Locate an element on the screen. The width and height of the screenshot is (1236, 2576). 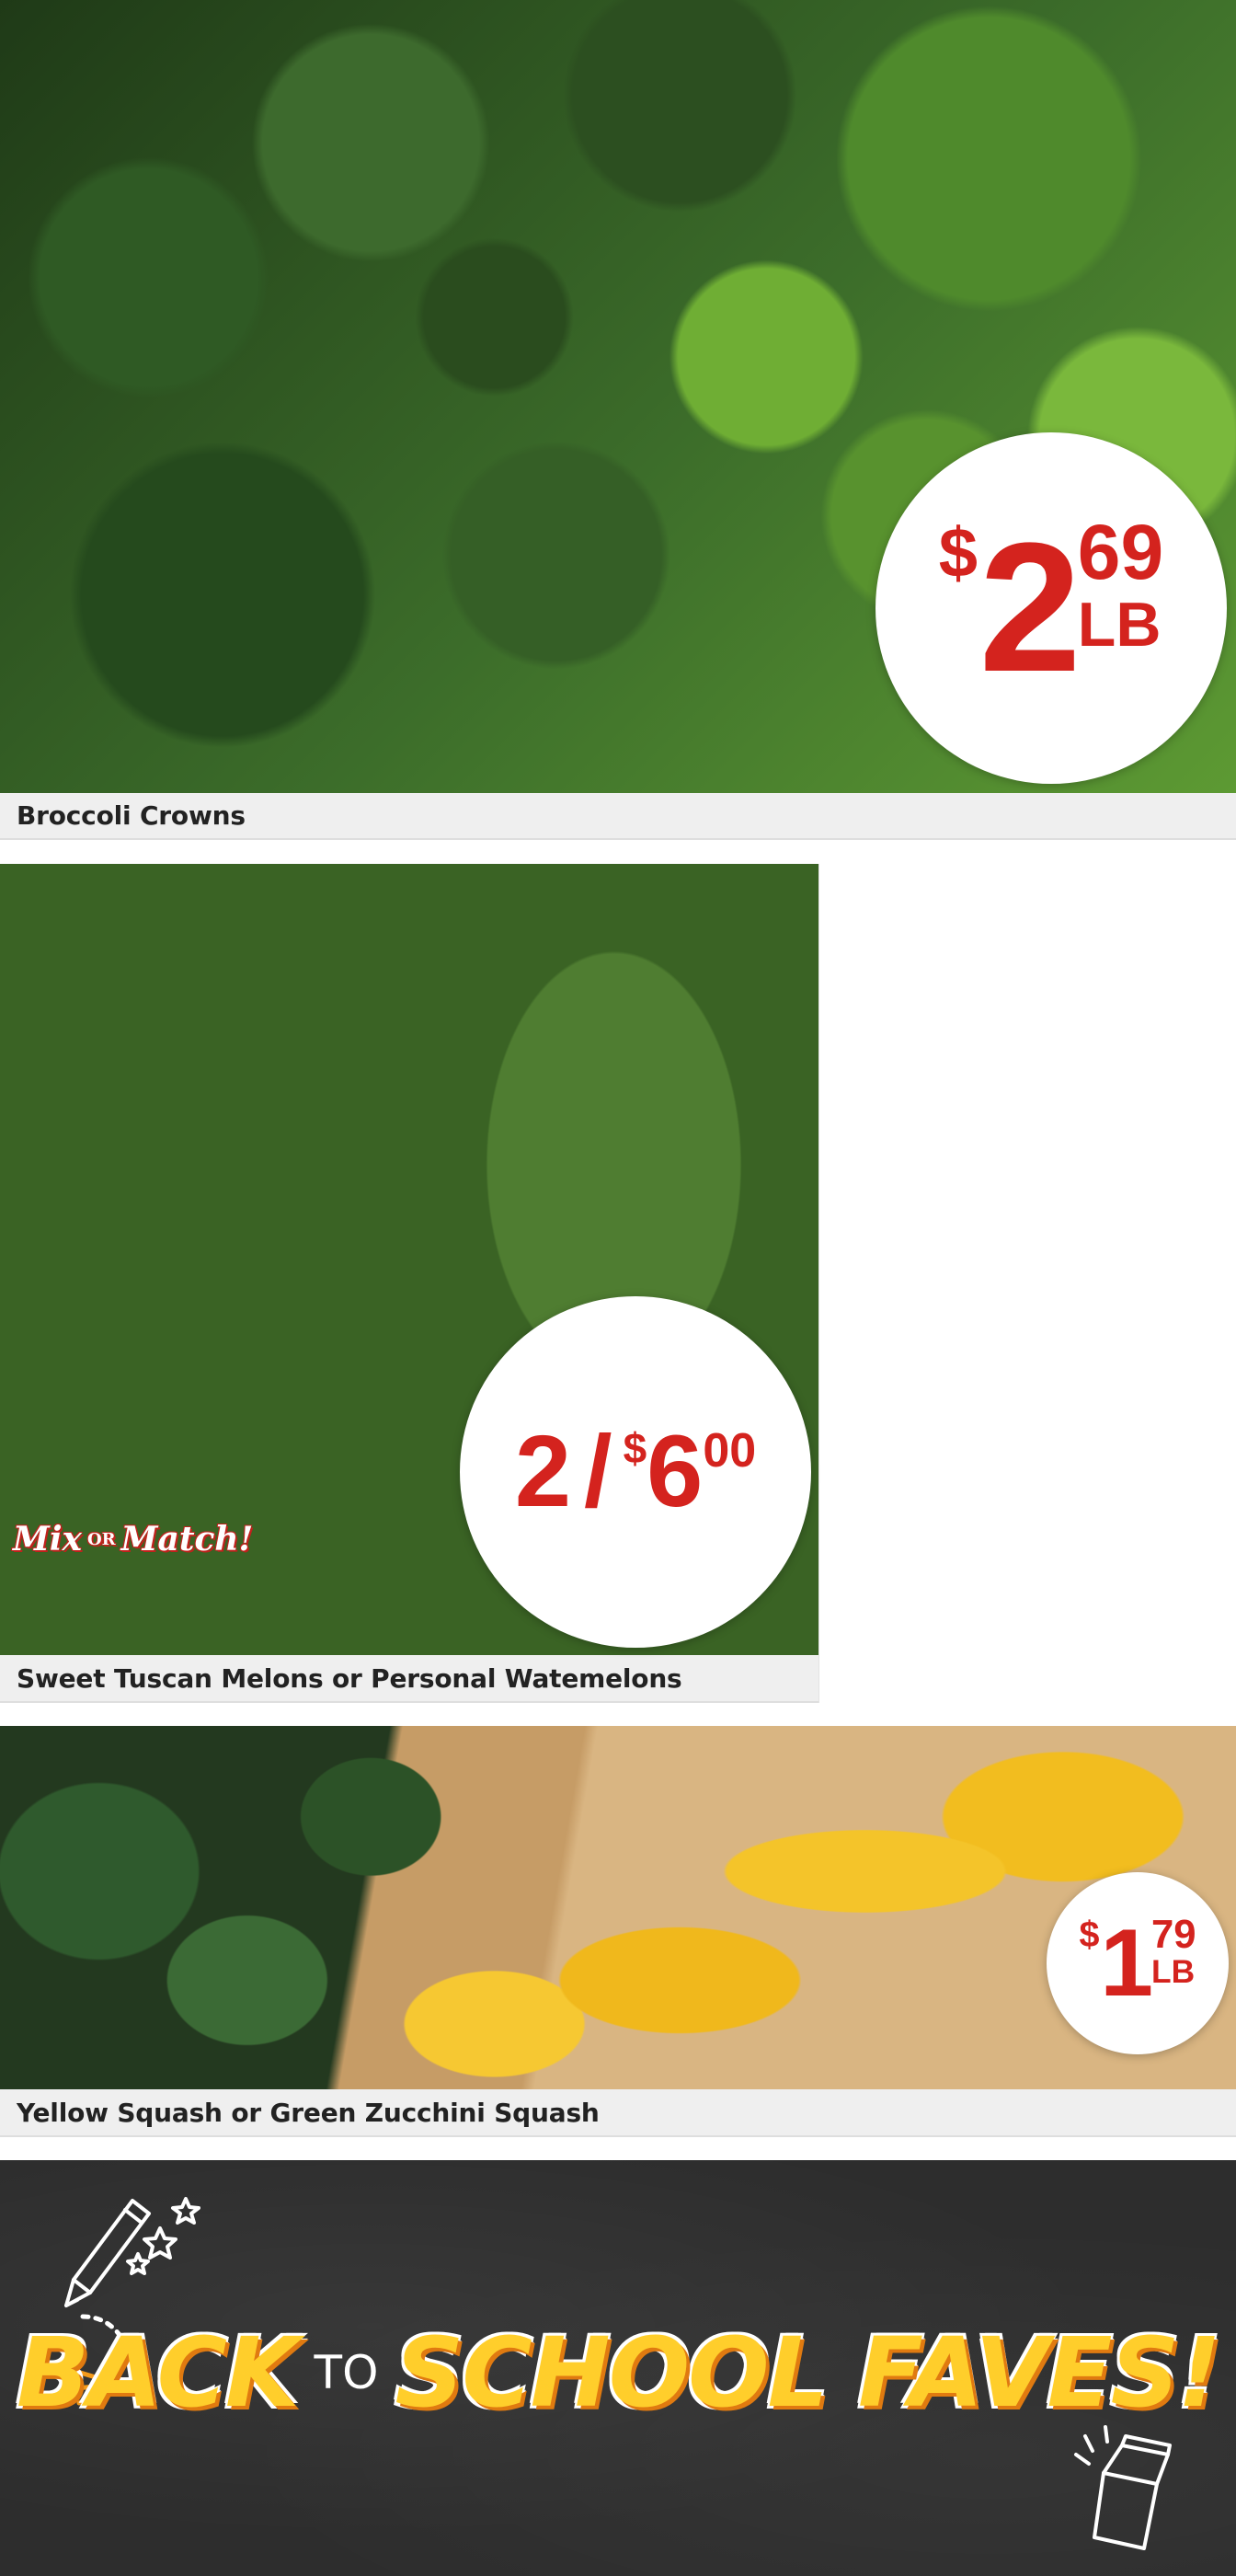
promo-word-mix: Mix is located at coordinates (47, 1539).